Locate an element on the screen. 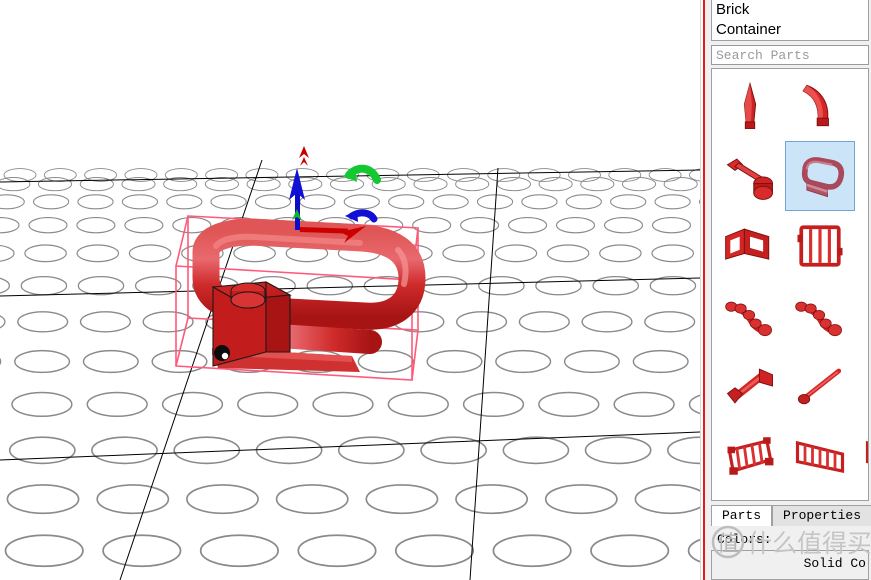 Image resolution: width=871 pixels, height=580 pixels. part-window-frame is located at coordinates (750, 246).